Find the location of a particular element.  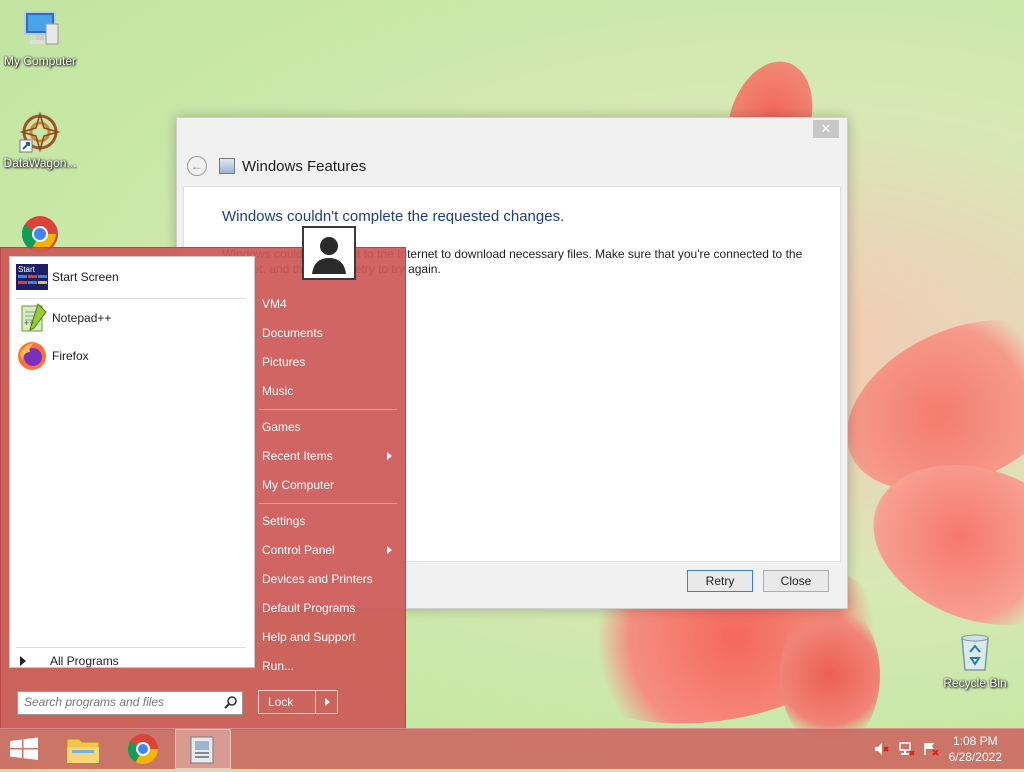

start-item-documents: Documents is located at coordinates (330, 333).